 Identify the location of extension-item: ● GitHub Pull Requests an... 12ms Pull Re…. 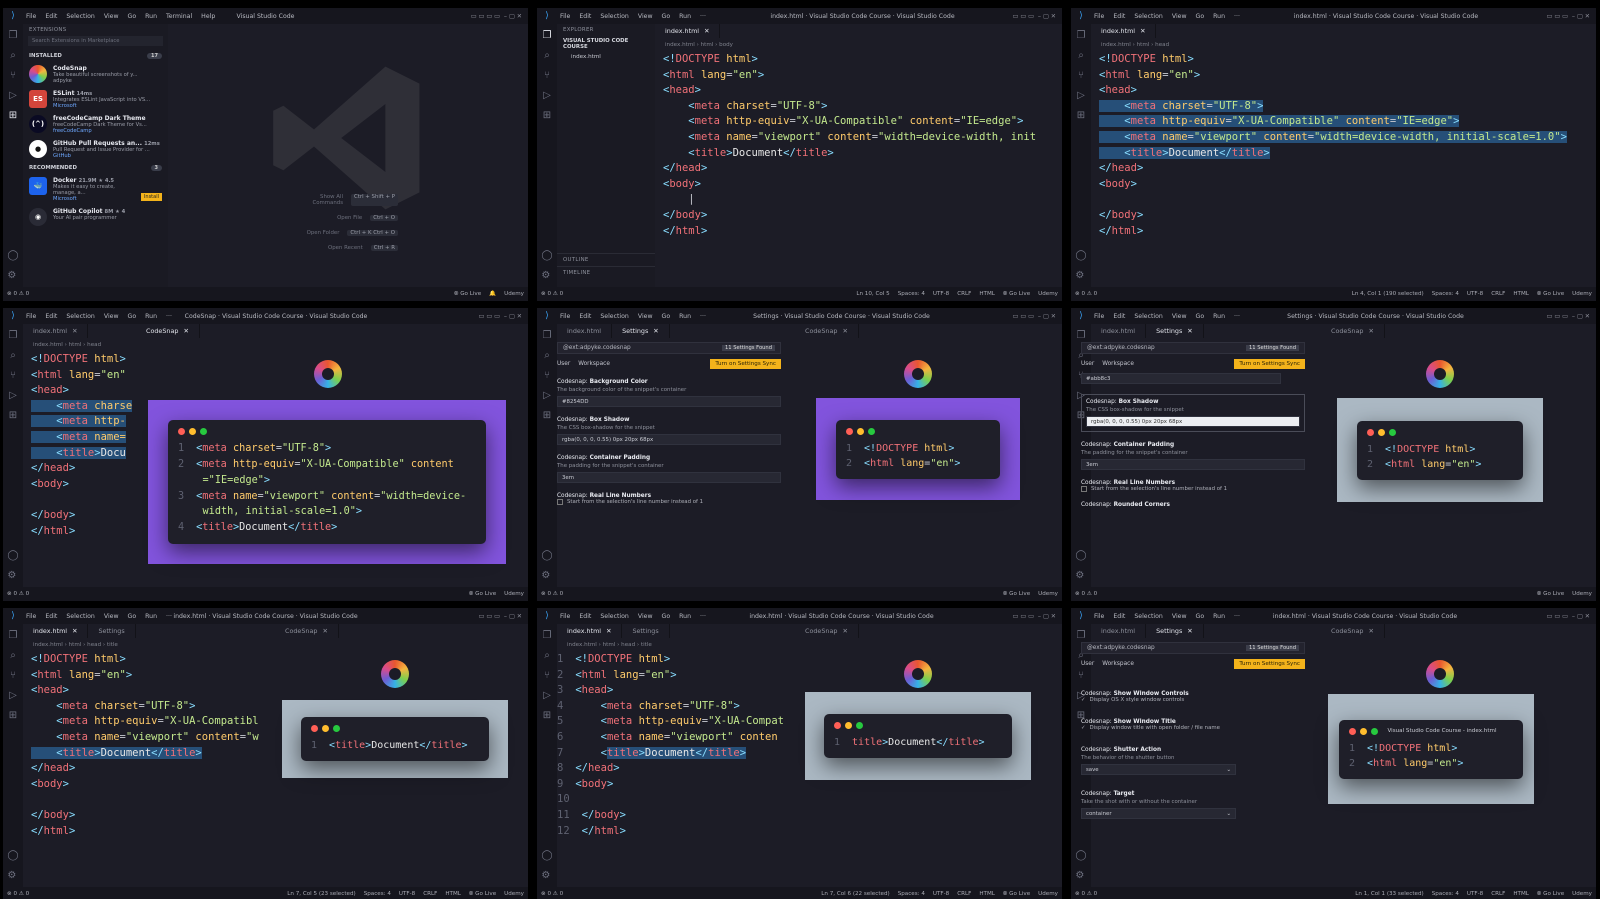
(95, 149).